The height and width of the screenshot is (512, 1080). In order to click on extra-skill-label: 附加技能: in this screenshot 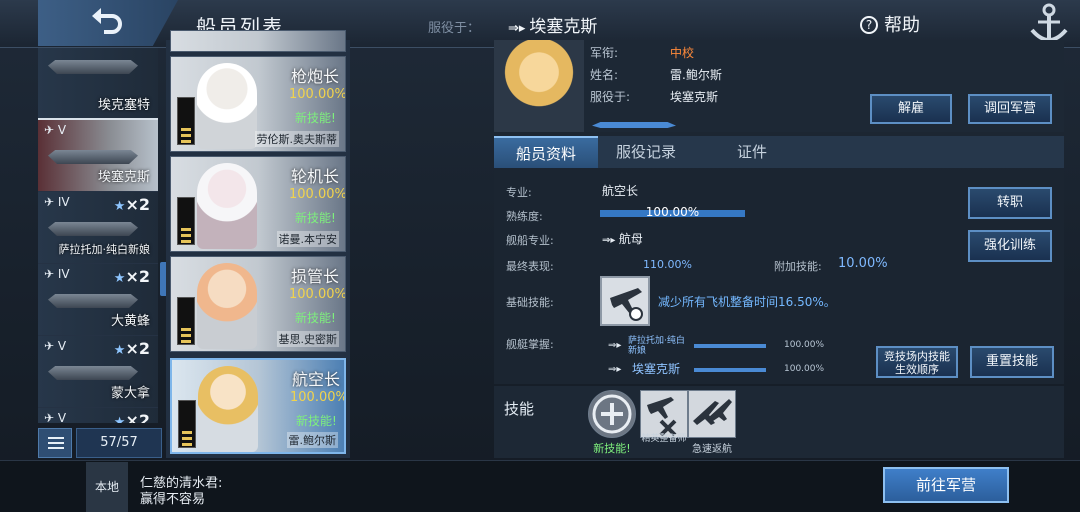, I will do `click(798, 266)`.